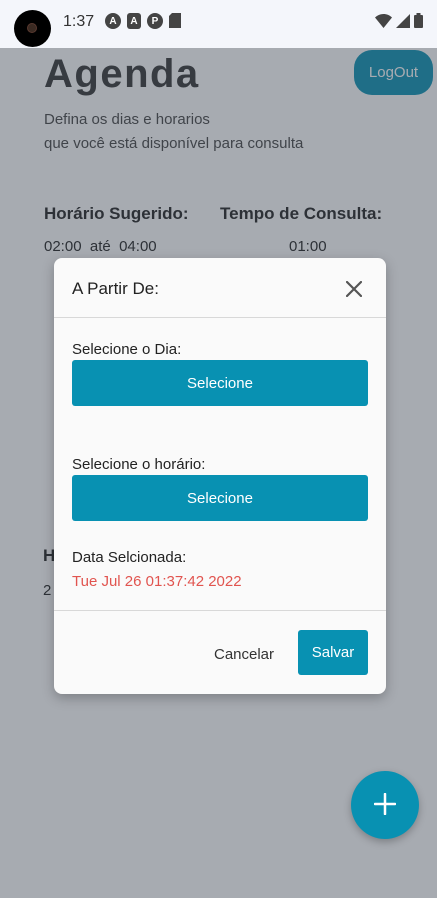  Describe the element at coordinates (244, 654) in the screenshot. I see `cancel-button: Cancelar` at that location.